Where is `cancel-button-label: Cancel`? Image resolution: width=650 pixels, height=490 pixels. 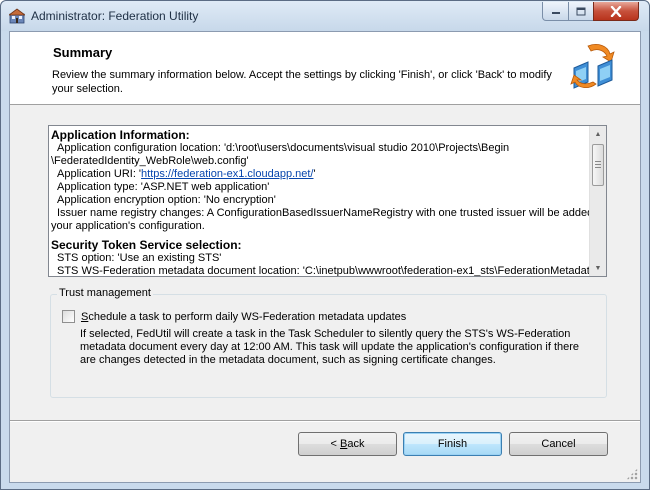
cancel-button-label: Cancel is located at coordinates (558, 444).